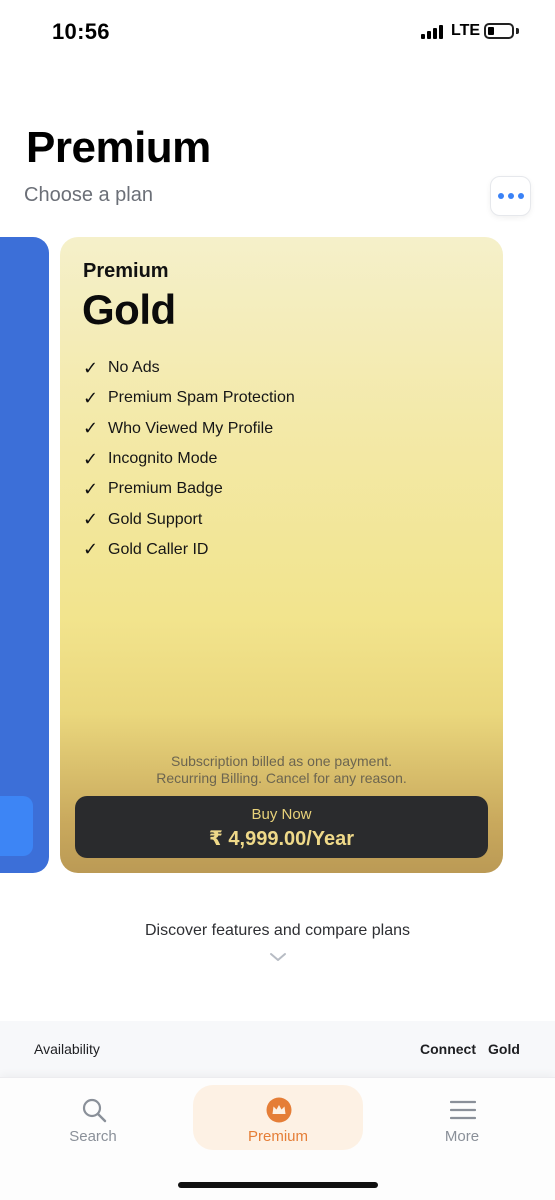  I want to click on tab-search: Search, so click(93, 1117).